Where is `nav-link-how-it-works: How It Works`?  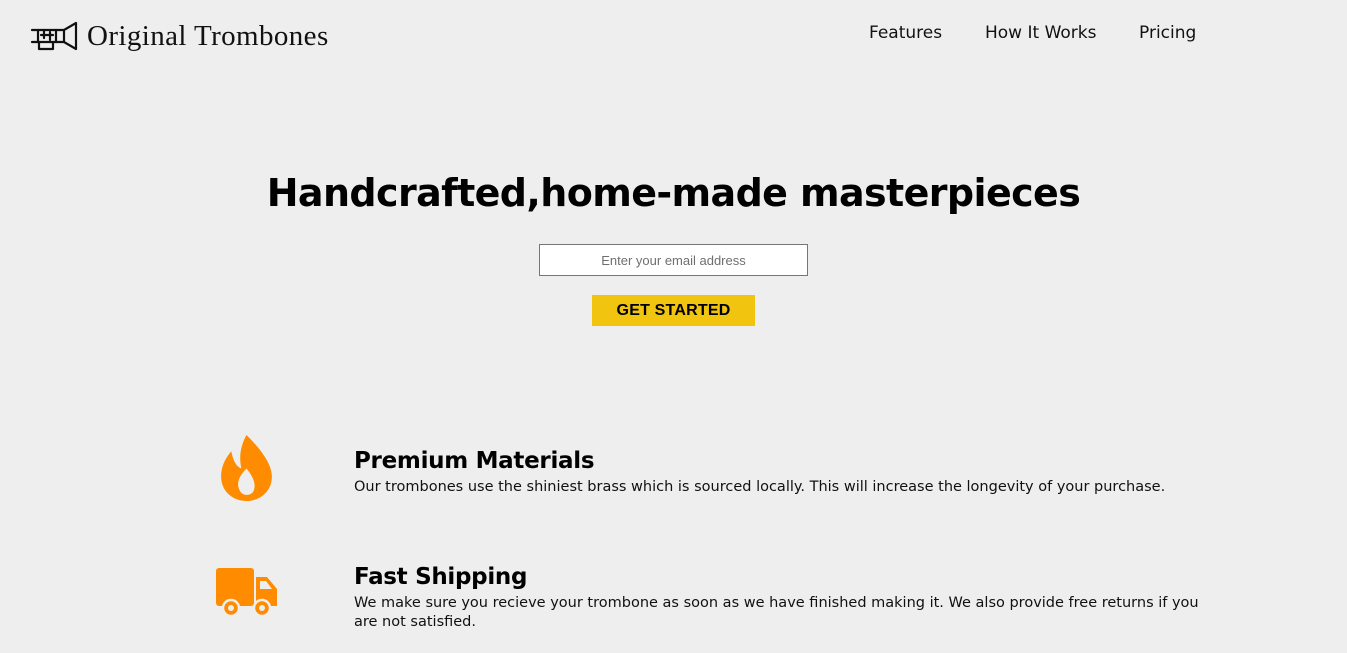
nav-link-how-it-works: How It Works is located at coordinates (1040, 33).